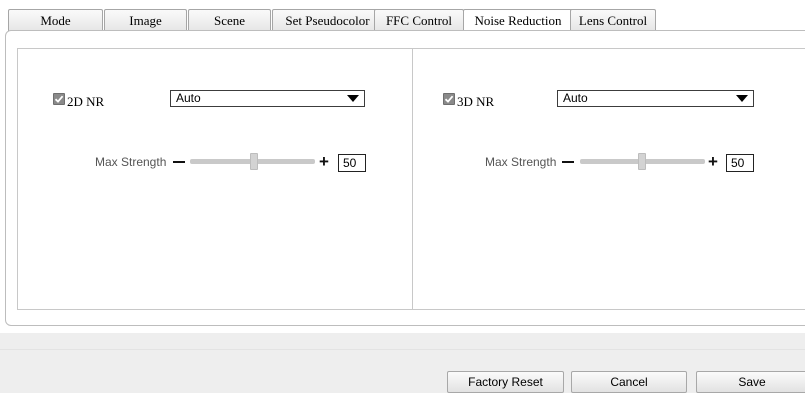  Describe the element at coordinates (254, 161) in the screenshot. I see `2d-nr-strength-thumb` at that location.